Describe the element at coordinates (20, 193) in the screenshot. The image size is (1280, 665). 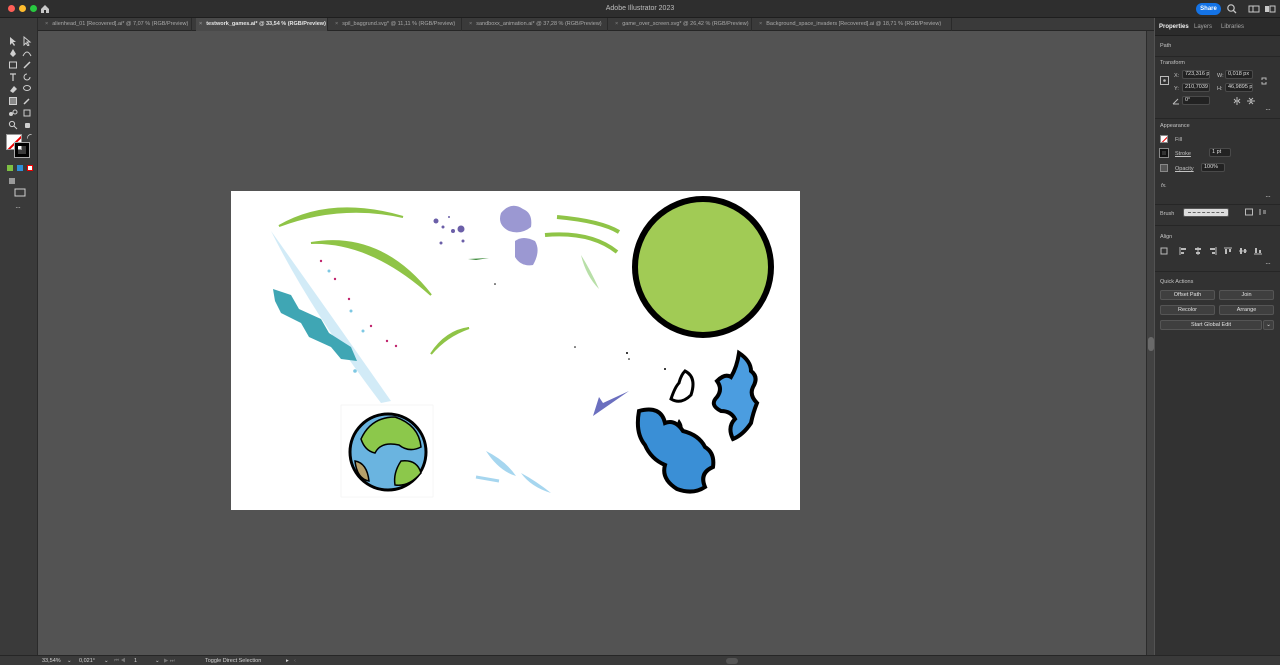
I see `screen-mode-icon` at that location.